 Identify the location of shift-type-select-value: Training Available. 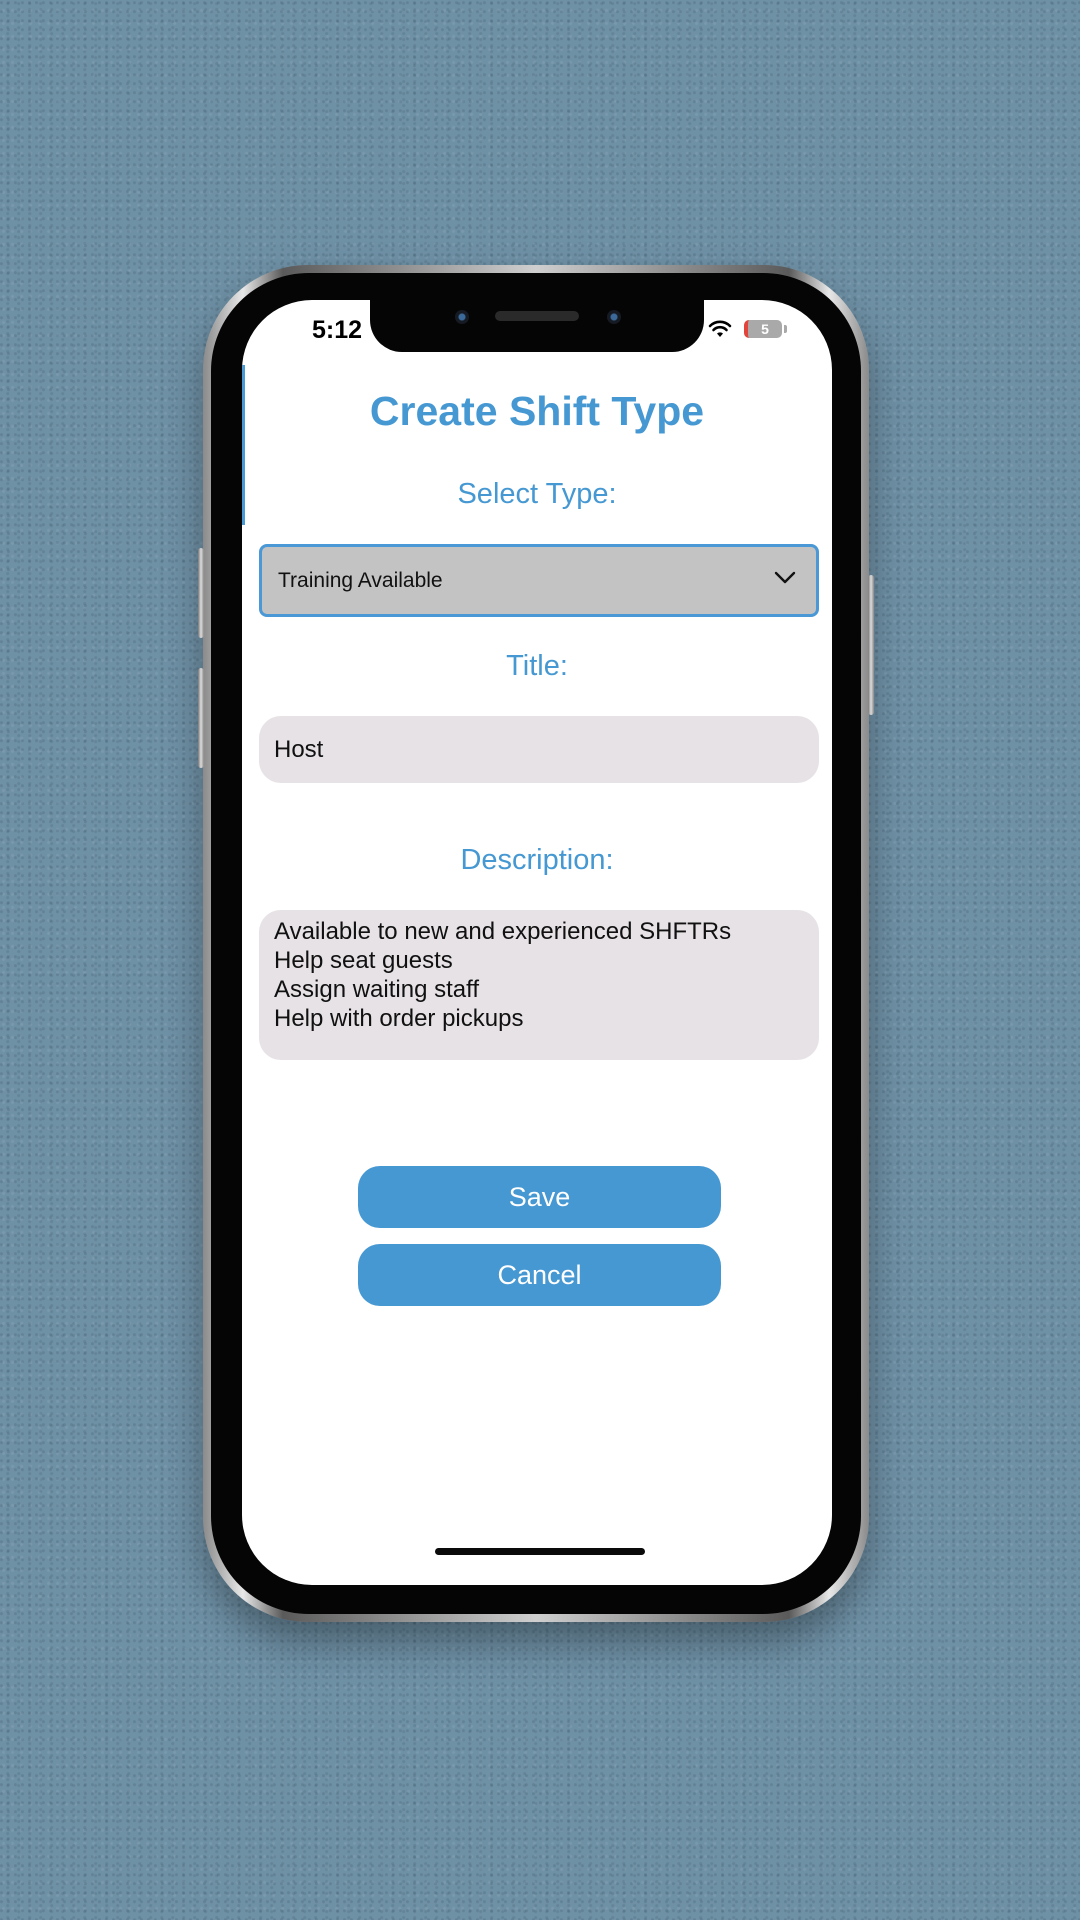
(360, 580).